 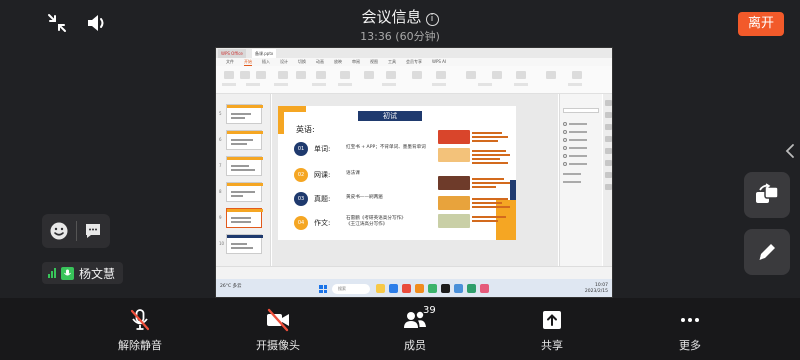 I want to click on slide-title: 初试, so click(x=390, y=116).